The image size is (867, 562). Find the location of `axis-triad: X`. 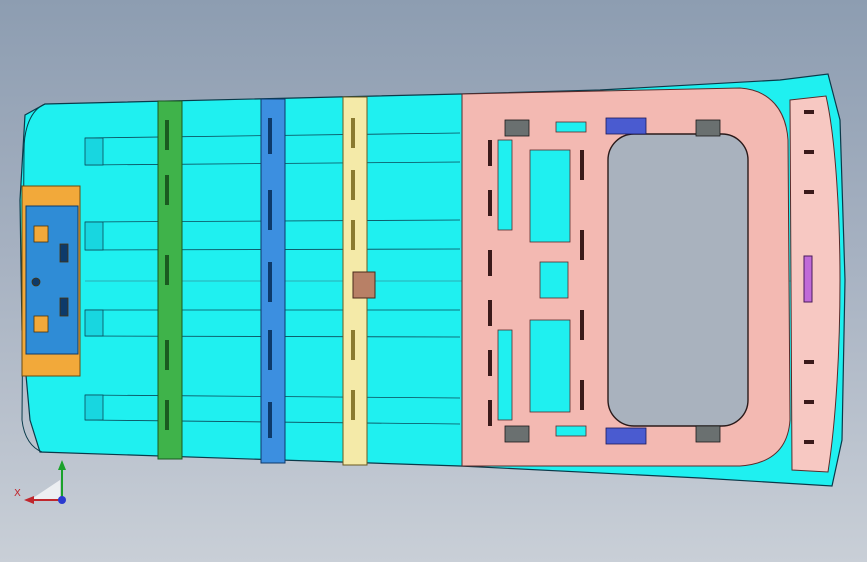

axis-triad: X is located at coordinates (40, 482).